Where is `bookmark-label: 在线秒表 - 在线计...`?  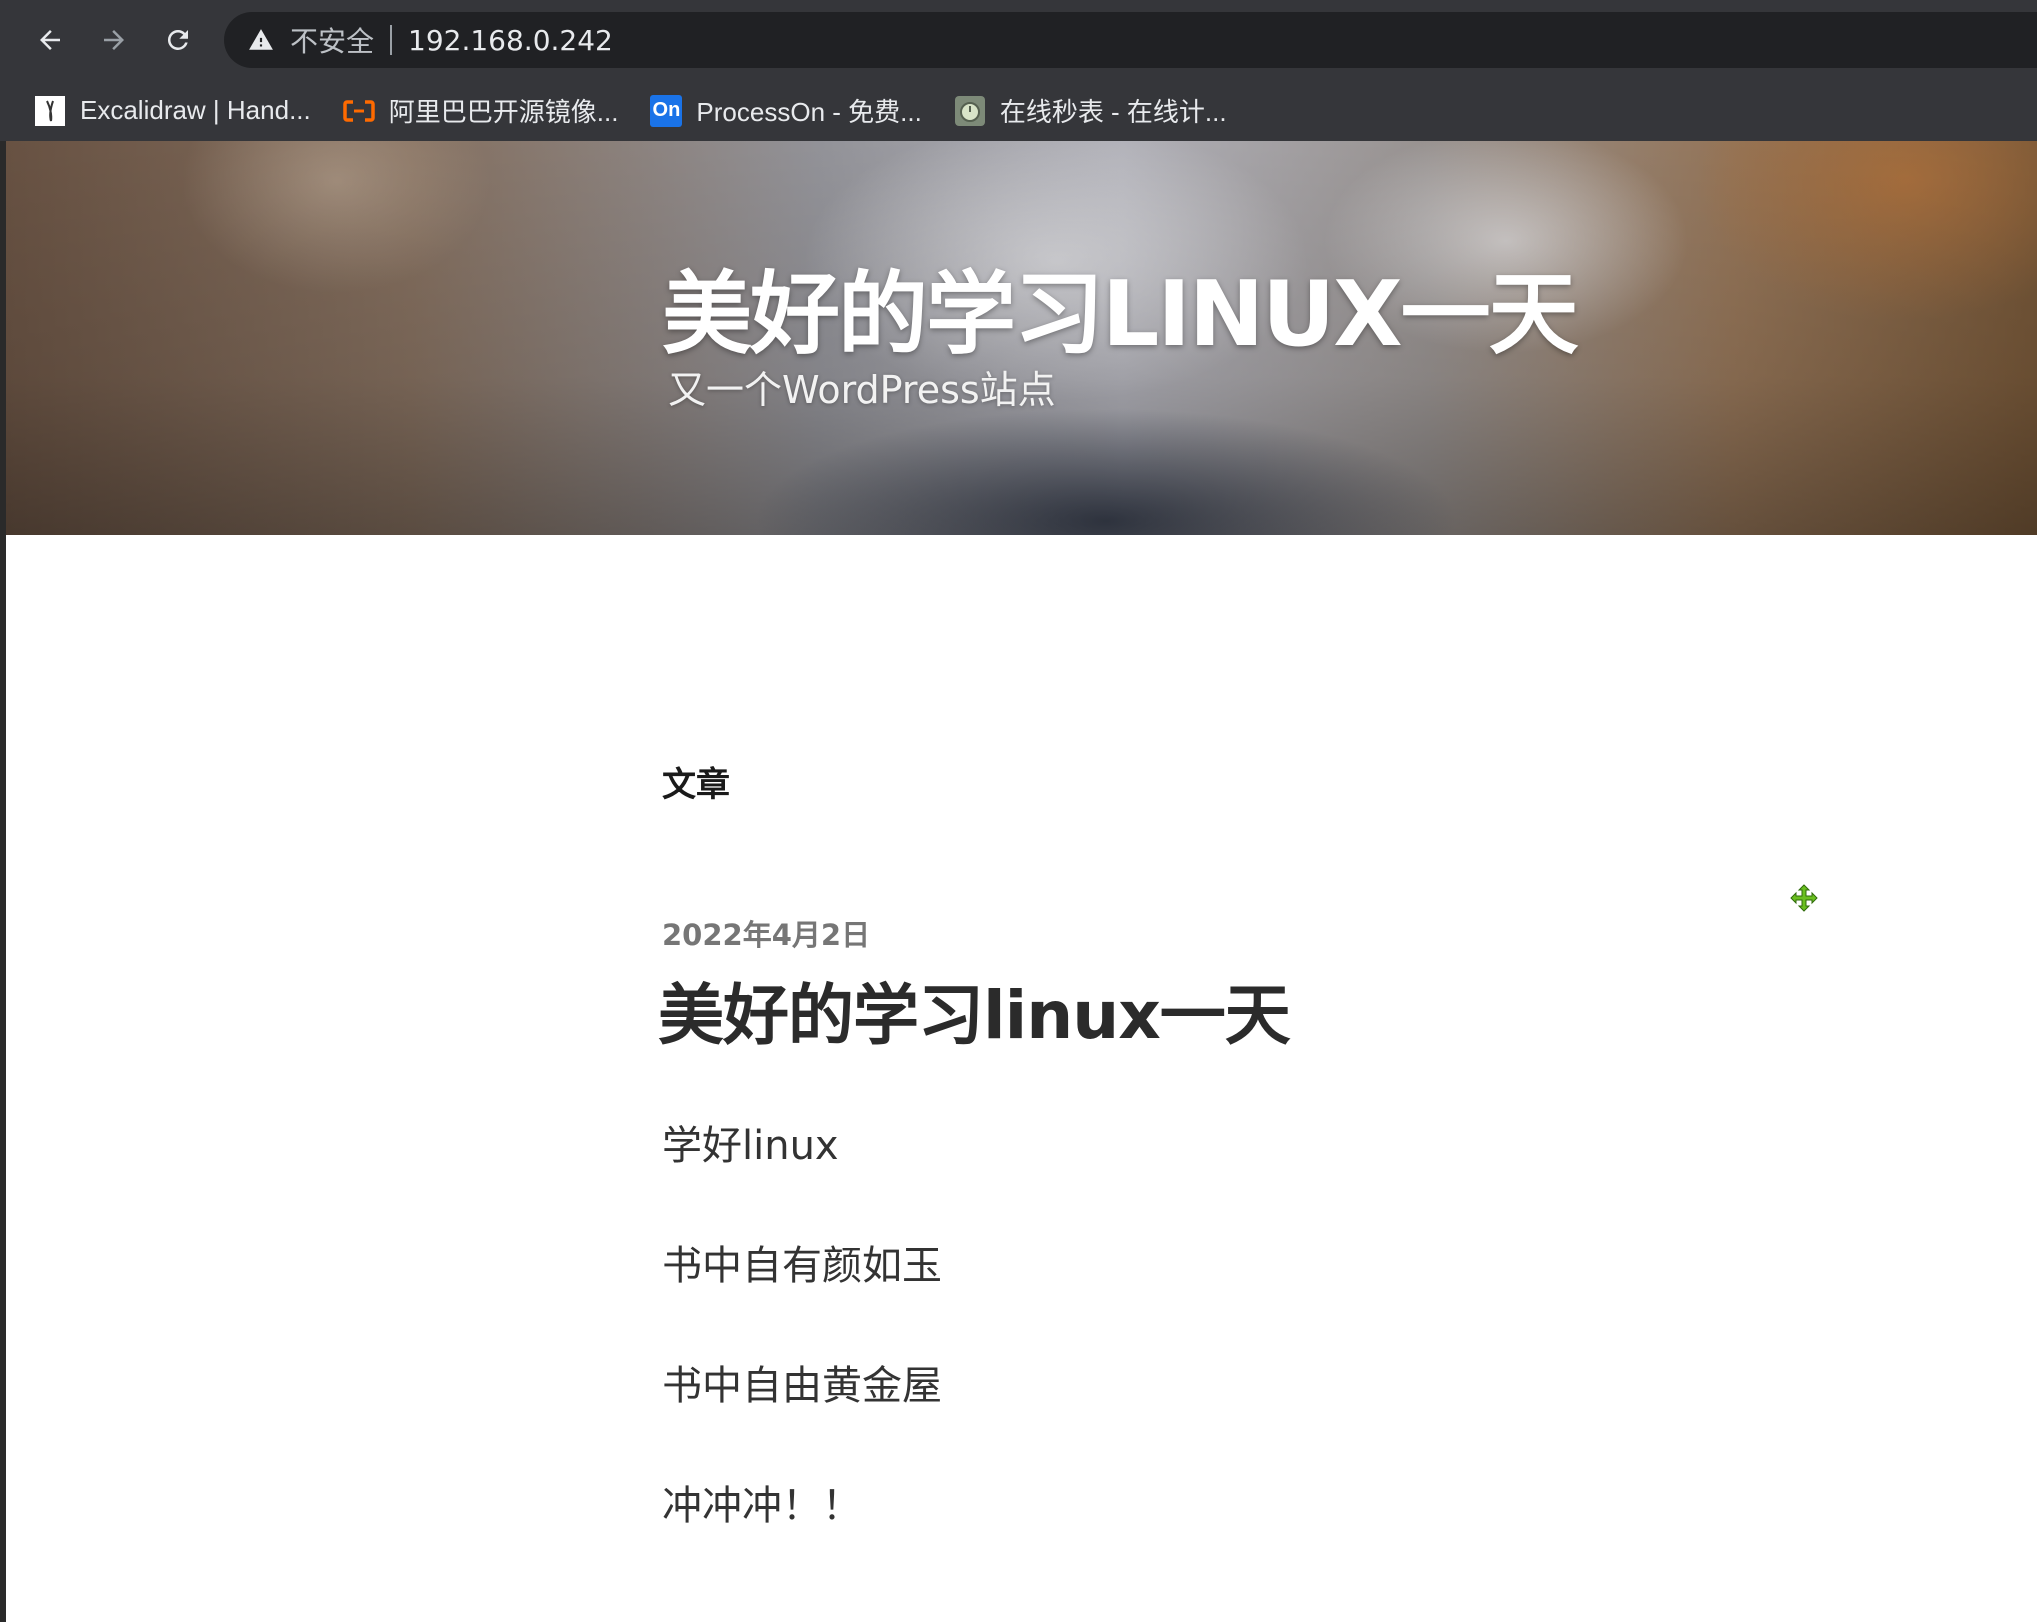
bookmark-label: 在线秒表 - 在线计... is located at coordinates (1113, 112).